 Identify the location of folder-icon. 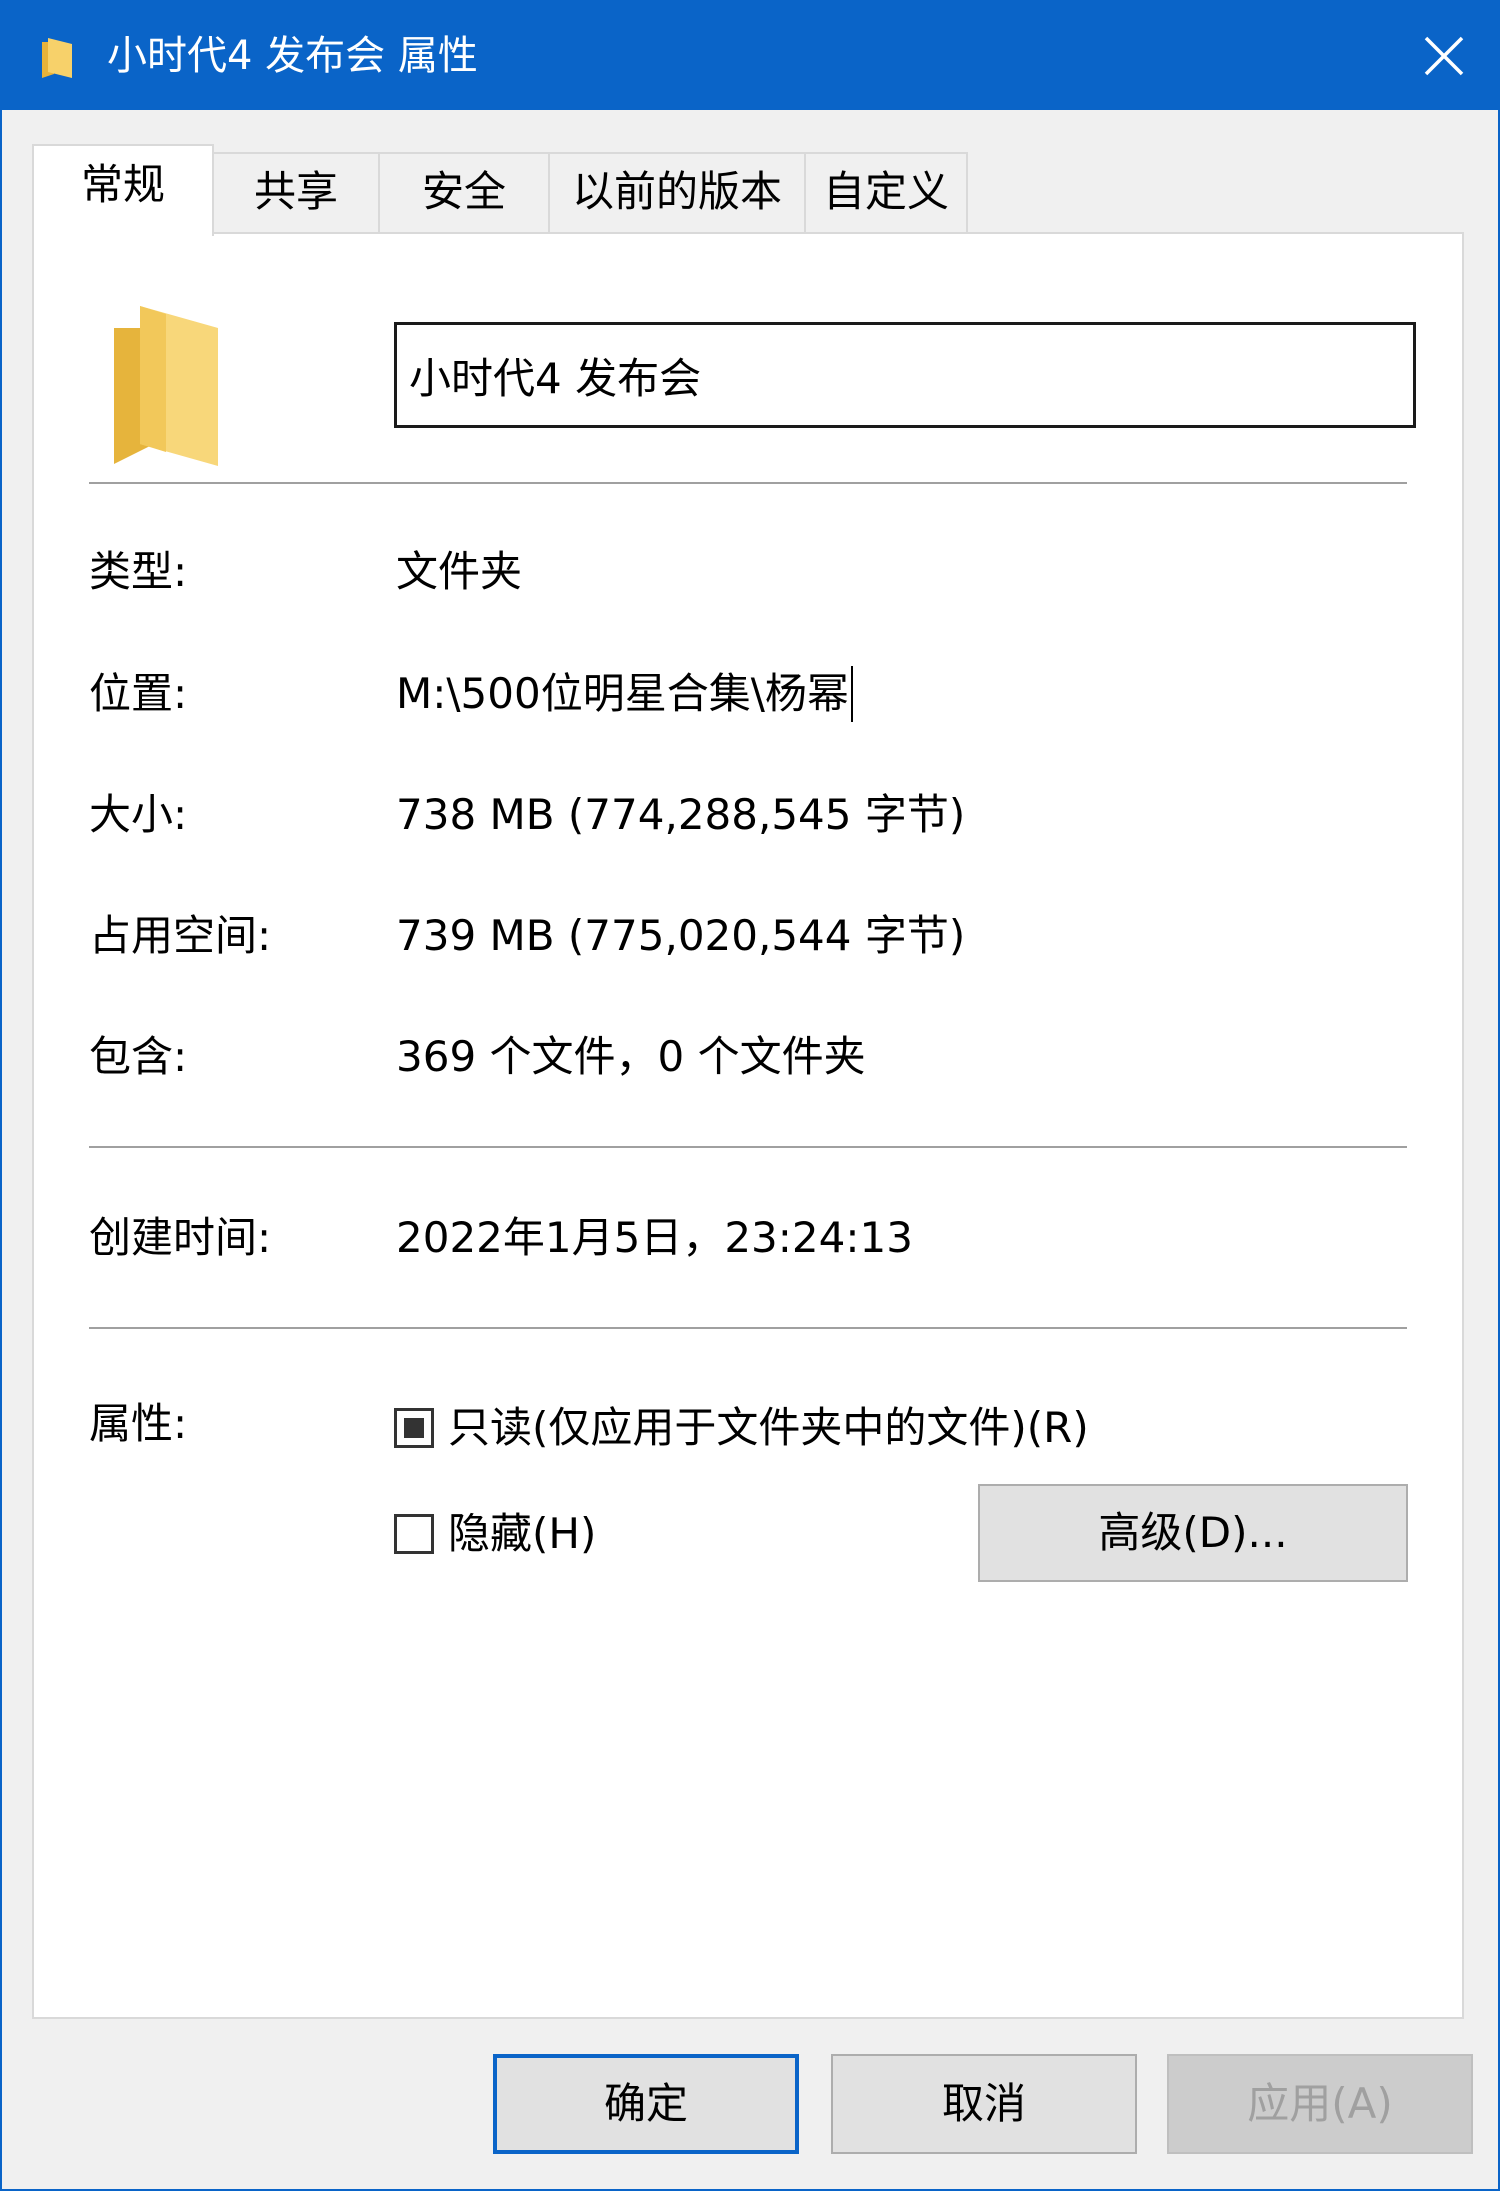
(57, 58).